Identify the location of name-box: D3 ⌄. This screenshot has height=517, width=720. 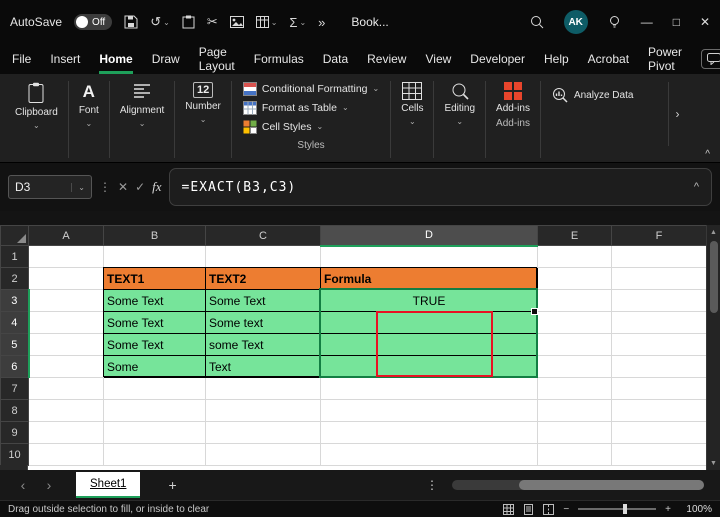
(50, 187).